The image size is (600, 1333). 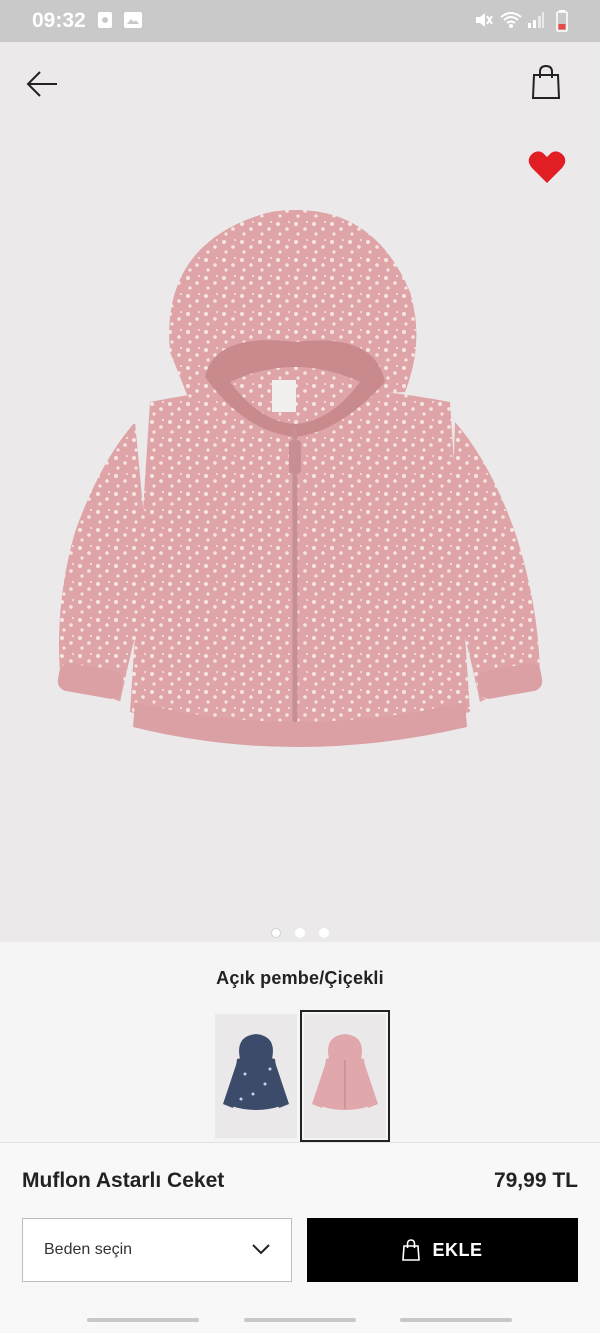 What do you see at coordinates (105, 22) in the screenshot?
I see `notification-icon` at bounding box center [105, 22].